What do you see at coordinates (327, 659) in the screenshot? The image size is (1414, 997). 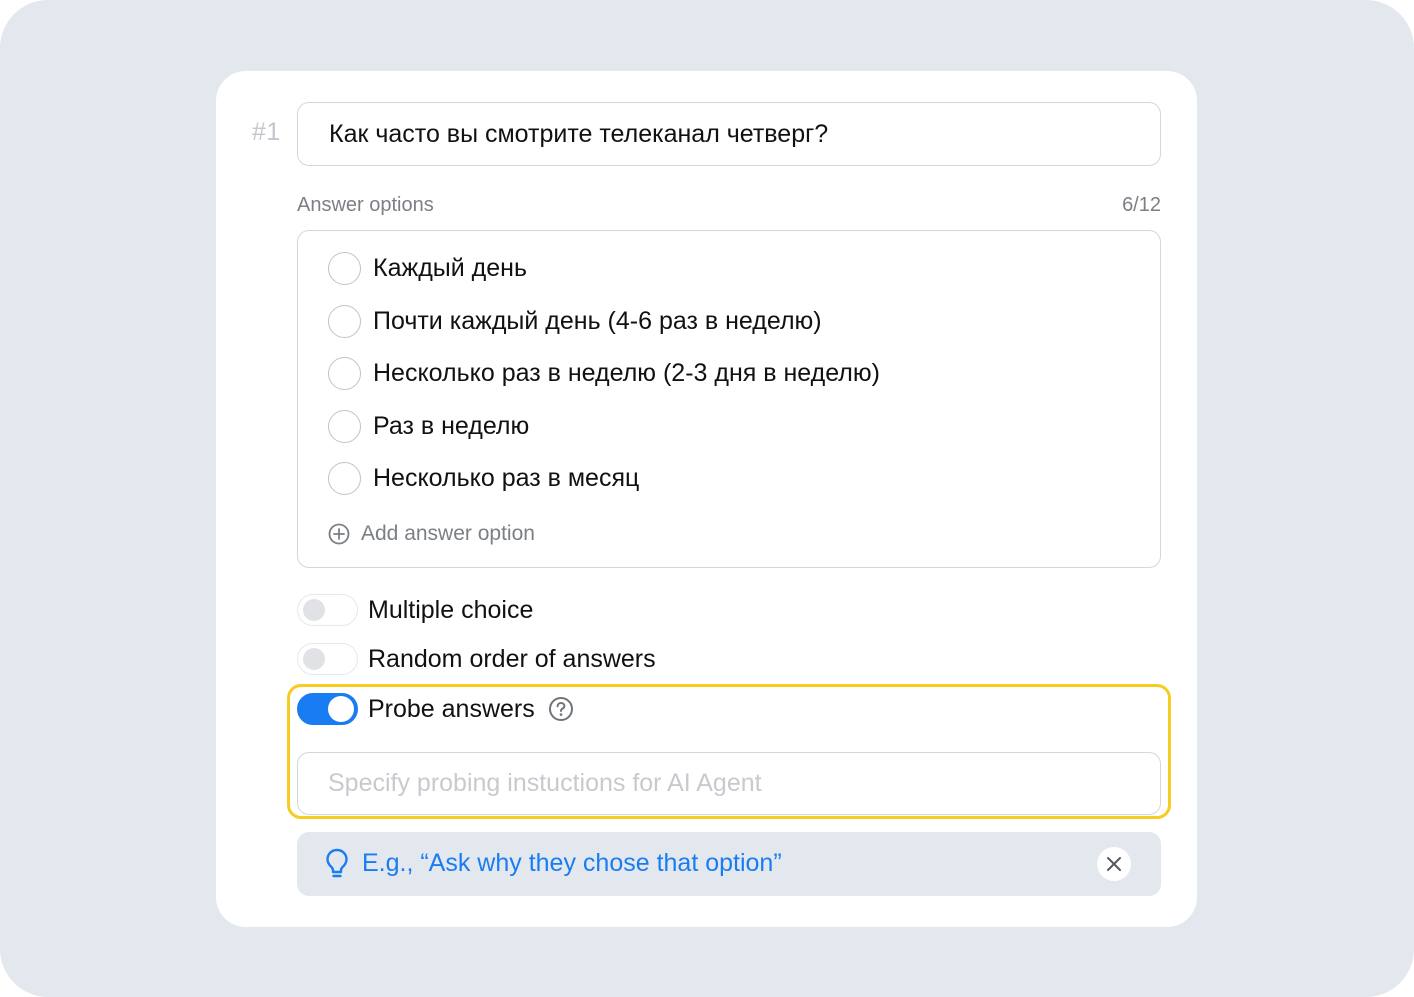 I see `random-order-toggle` at bounding box center [327, 659].